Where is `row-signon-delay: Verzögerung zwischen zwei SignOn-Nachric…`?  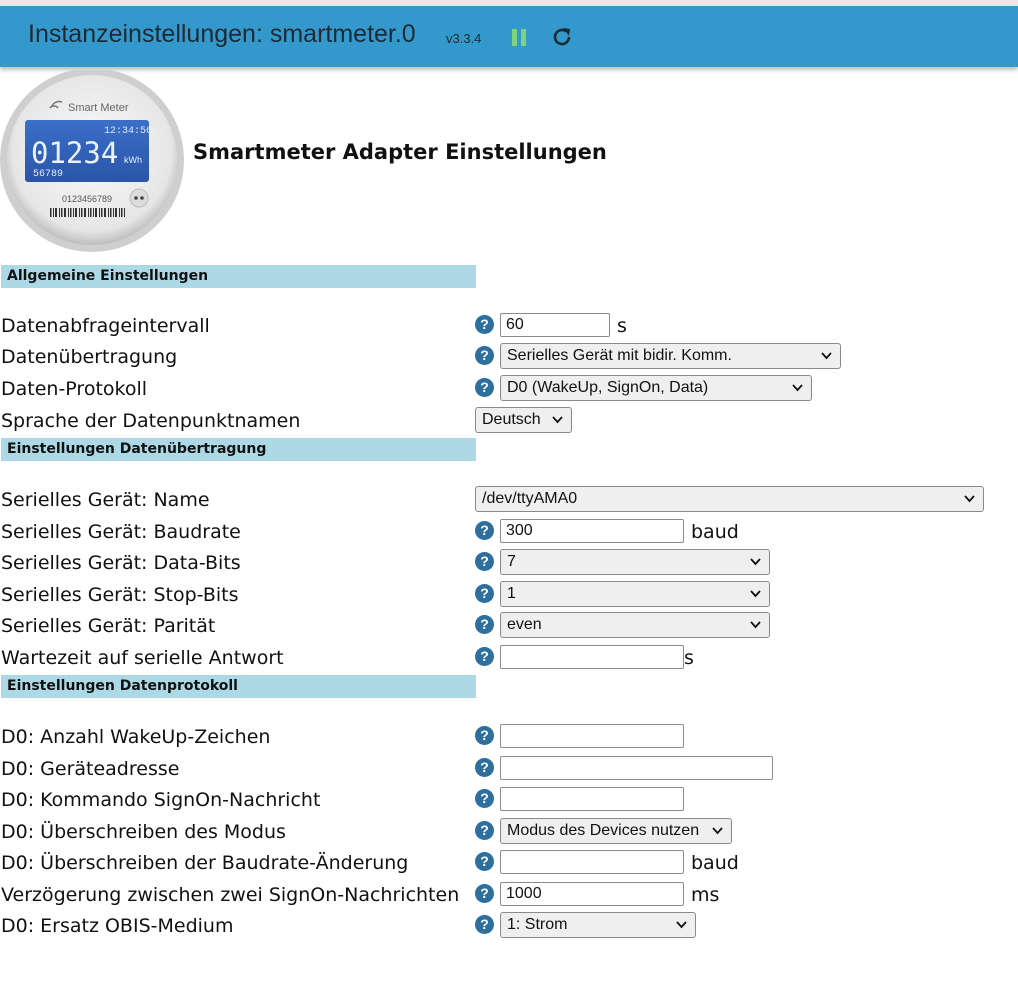 row-signon-delay: Verzögerung zwischen zwei SignOn-Nachric… is located at coordinates (509, 895).